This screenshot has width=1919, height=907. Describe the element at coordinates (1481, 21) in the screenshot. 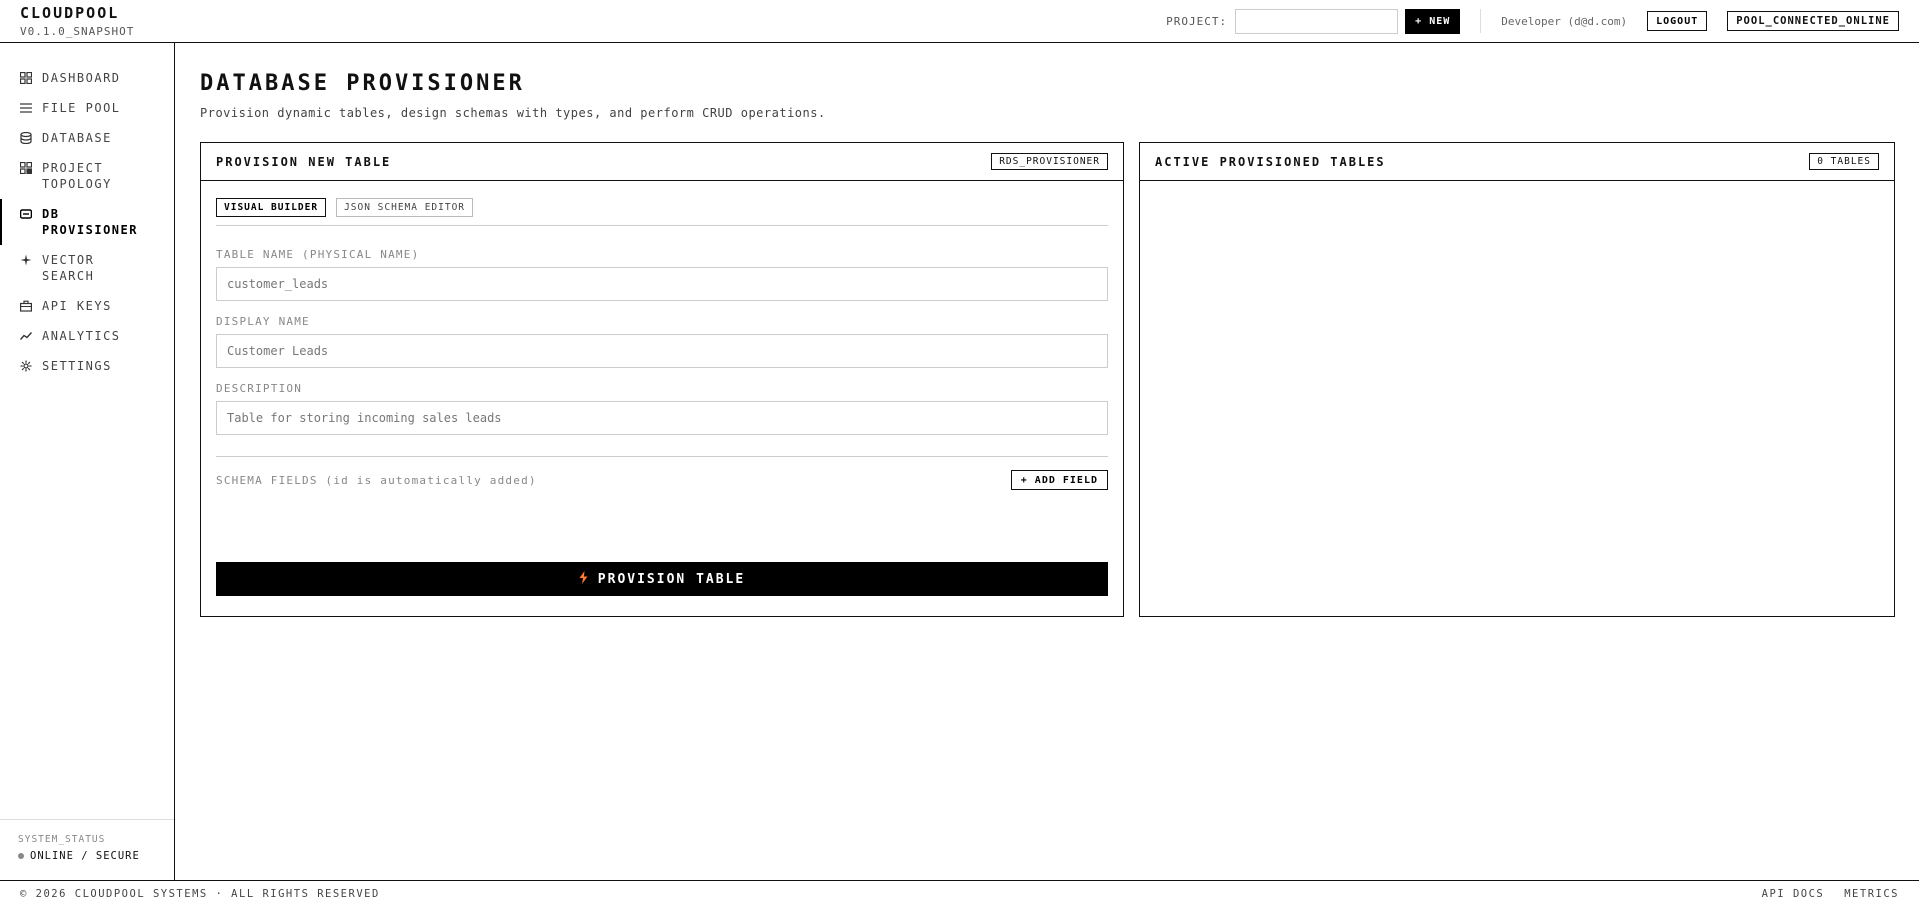

I see `header-divider` at that location.